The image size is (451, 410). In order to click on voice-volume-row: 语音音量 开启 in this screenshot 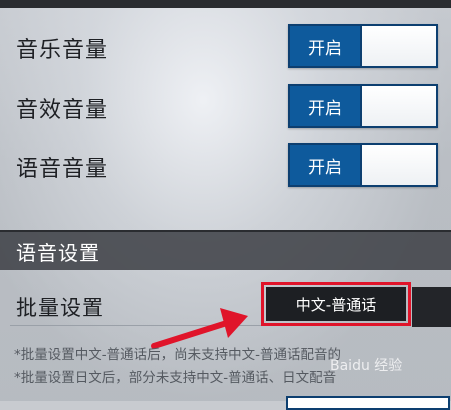, I will do `click(225, 167)`.